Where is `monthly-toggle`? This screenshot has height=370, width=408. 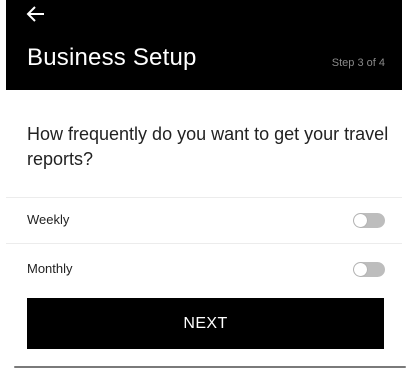 monthly-toggle is located at coordinates (369, 269).